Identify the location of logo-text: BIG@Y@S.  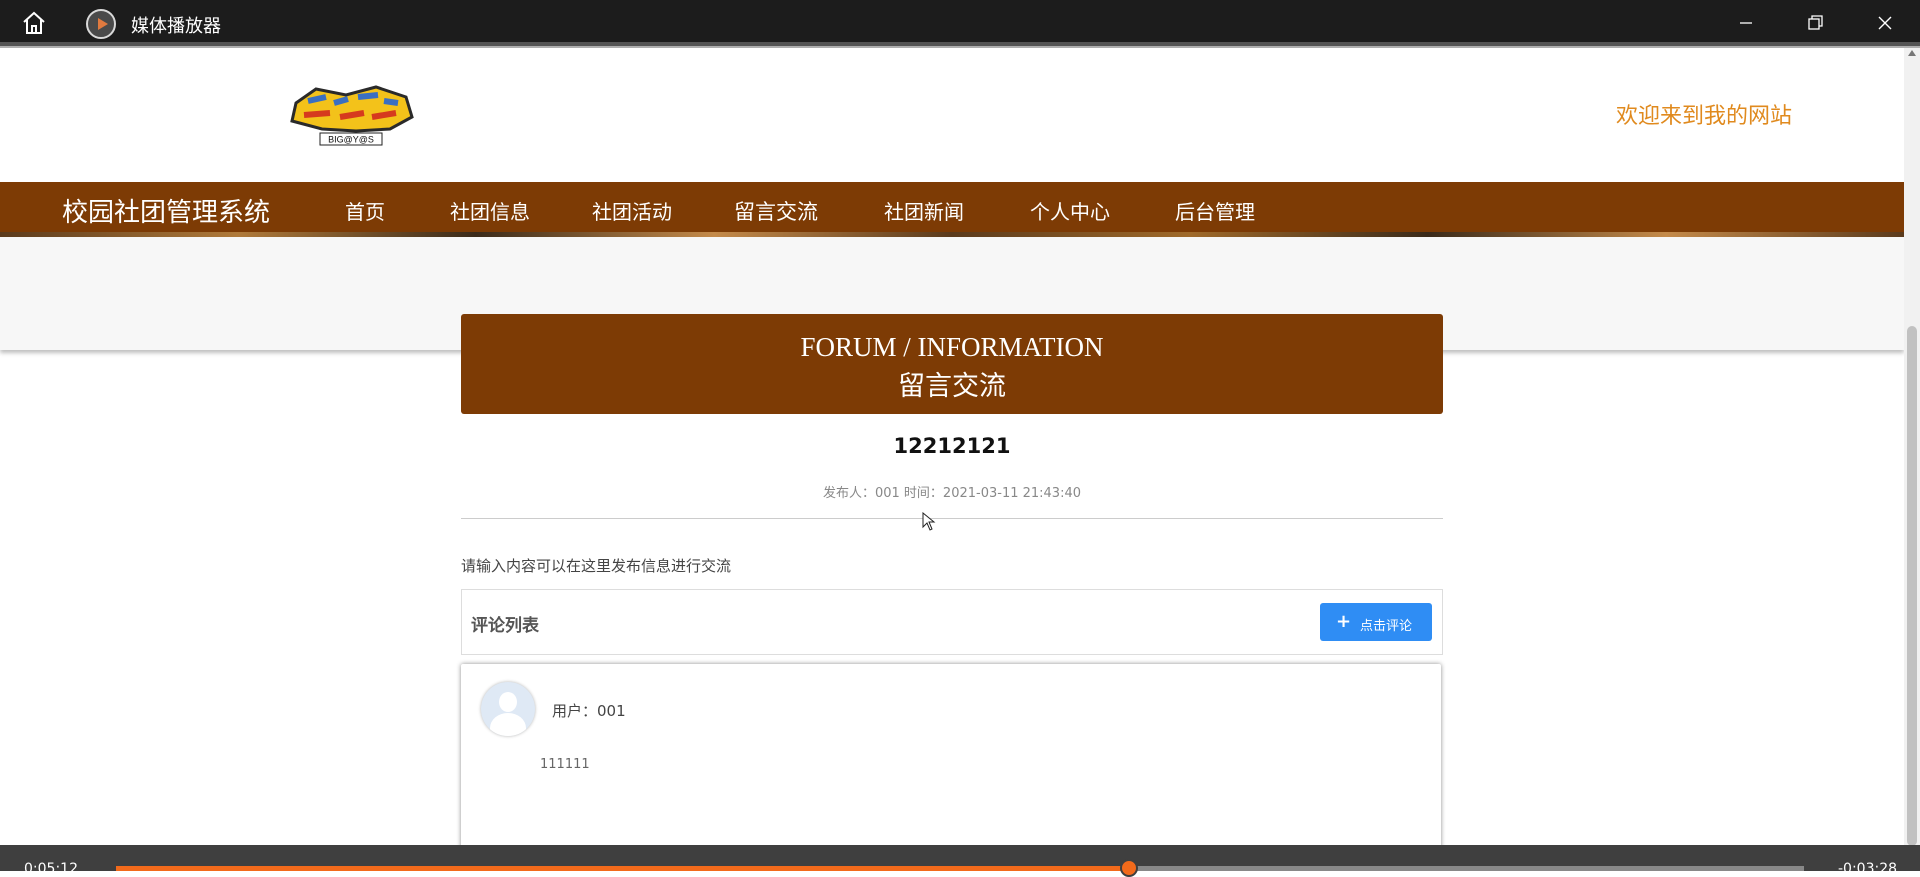
(351, 140).